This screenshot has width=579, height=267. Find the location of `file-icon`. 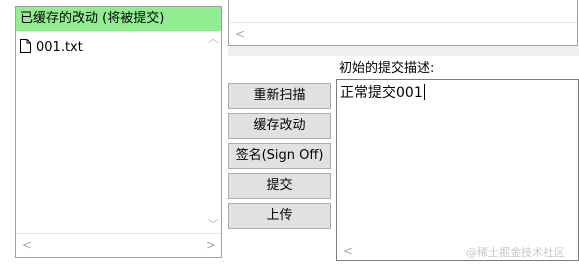

file-icon is located at coordinates (25, 49).